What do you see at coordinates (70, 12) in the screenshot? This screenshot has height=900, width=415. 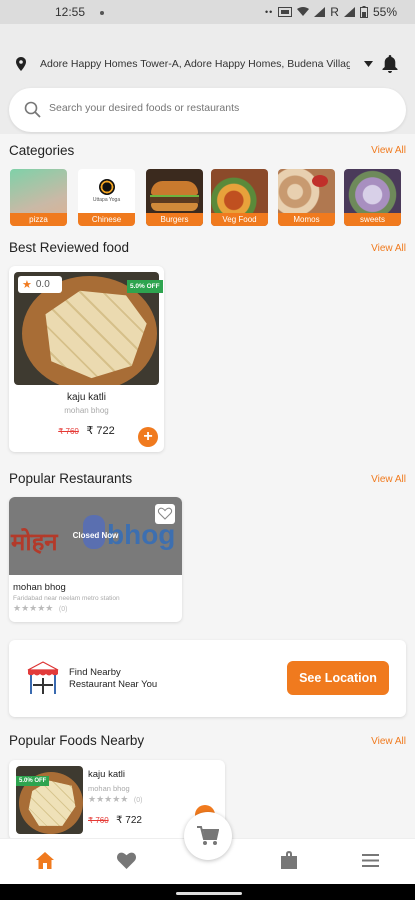 I see `status-time: 12:55` at bounding box center [70, 12].